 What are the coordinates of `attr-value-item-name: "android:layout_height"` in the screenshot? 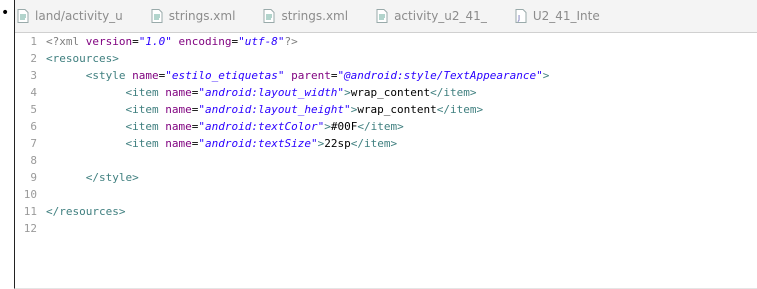 It's located at (274, 109).